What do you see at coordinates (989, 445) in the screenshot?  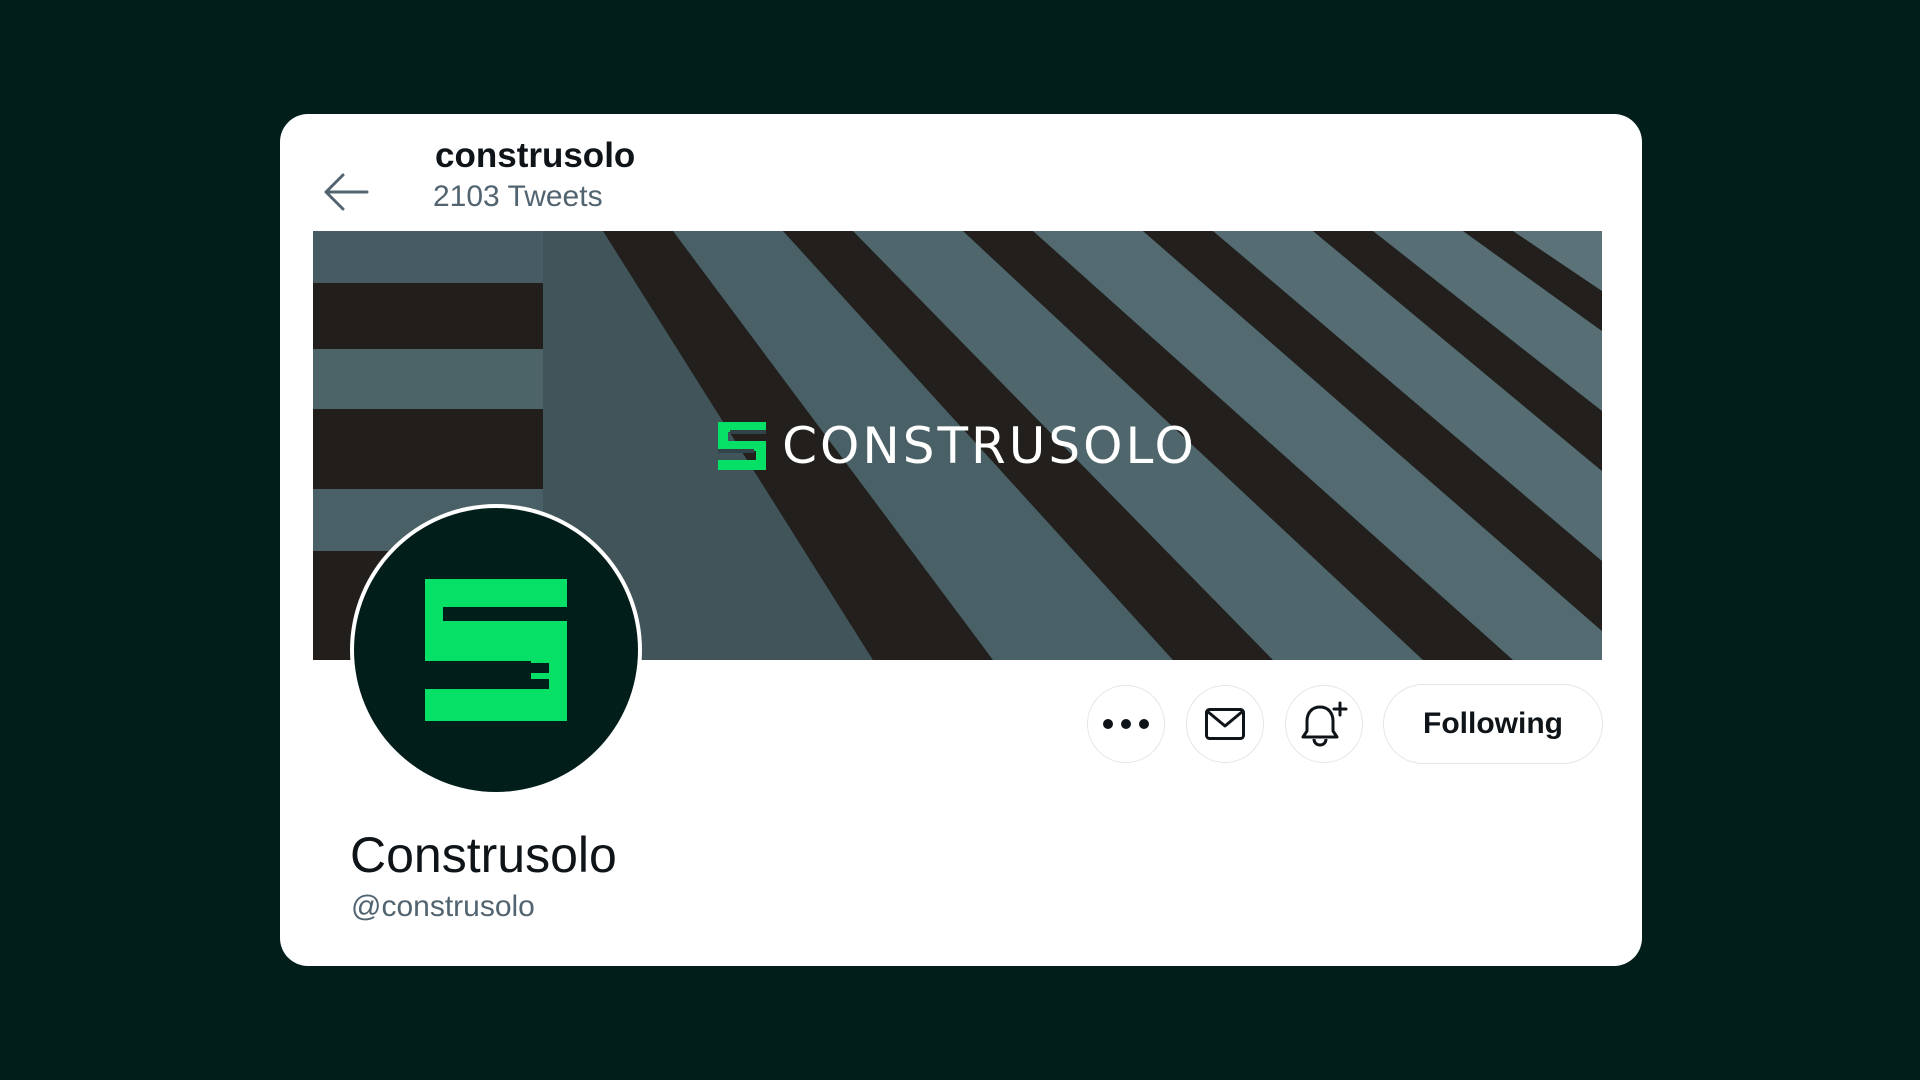 I see `banner-wordmark: CONSTRUSOLO` at bounding box center [989, 445].